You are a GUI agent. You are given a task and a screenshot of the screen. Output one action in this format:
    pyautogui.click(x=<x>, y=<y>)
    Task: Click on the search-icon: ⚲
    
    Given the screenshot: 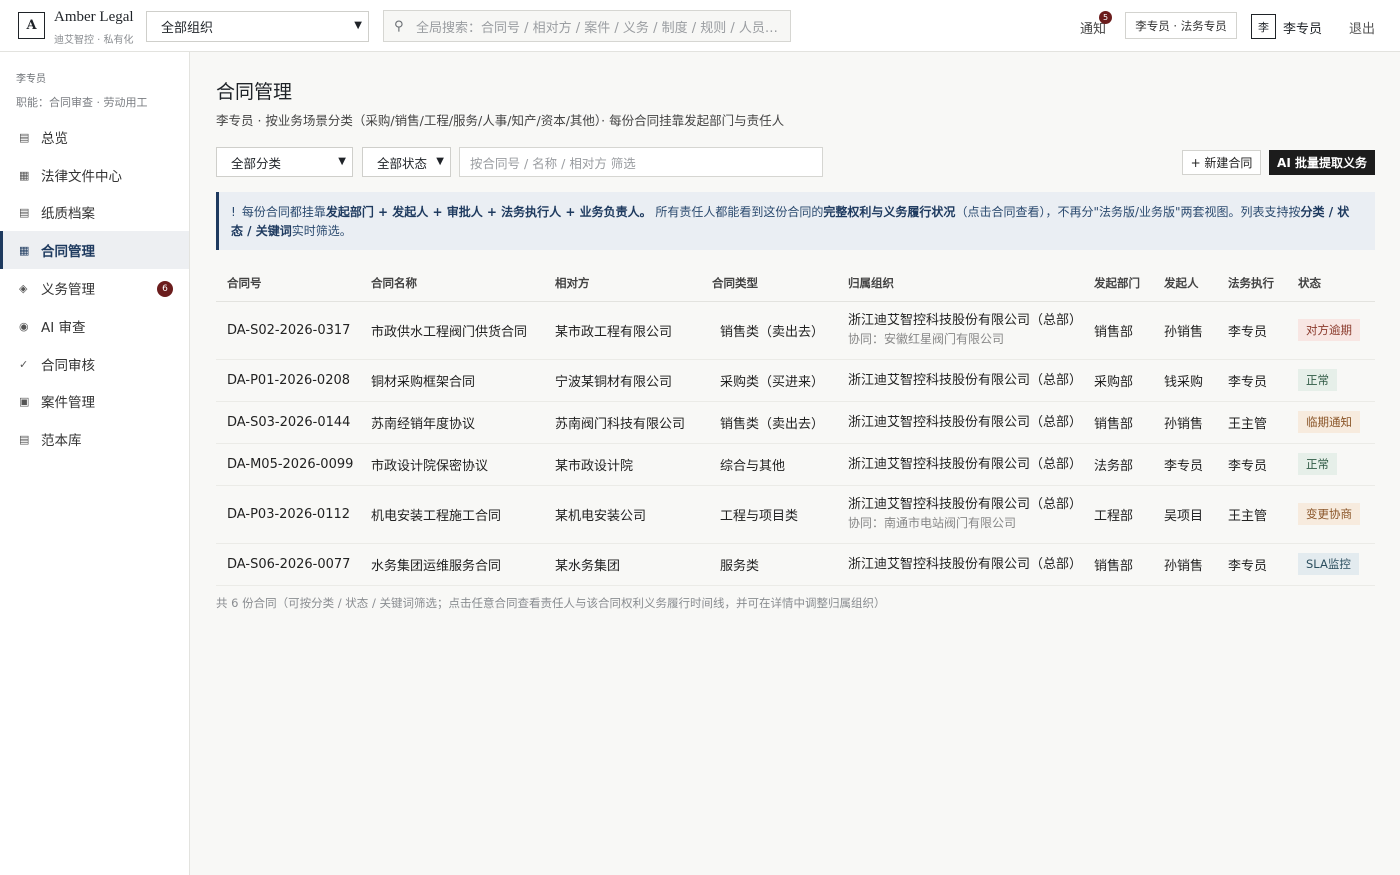 What is the action you would take?
    pyautogui.click(x=399, y=26)
    